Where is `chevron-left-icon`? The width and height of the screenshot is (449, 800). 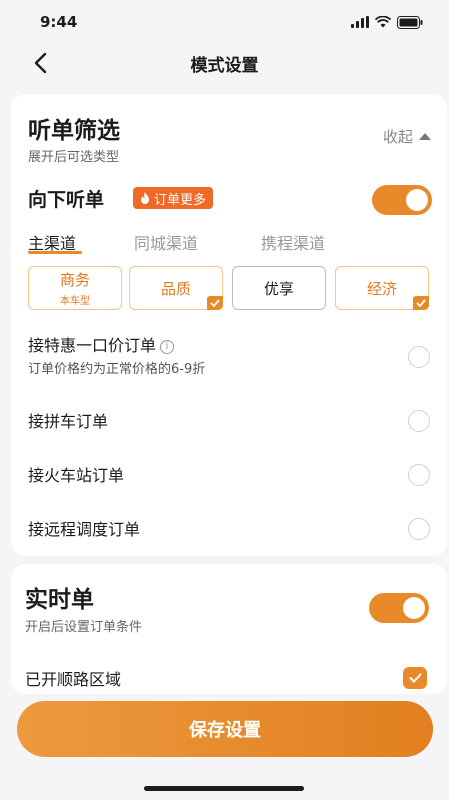
chevron-left-icon is located at coordinates (40, 63).